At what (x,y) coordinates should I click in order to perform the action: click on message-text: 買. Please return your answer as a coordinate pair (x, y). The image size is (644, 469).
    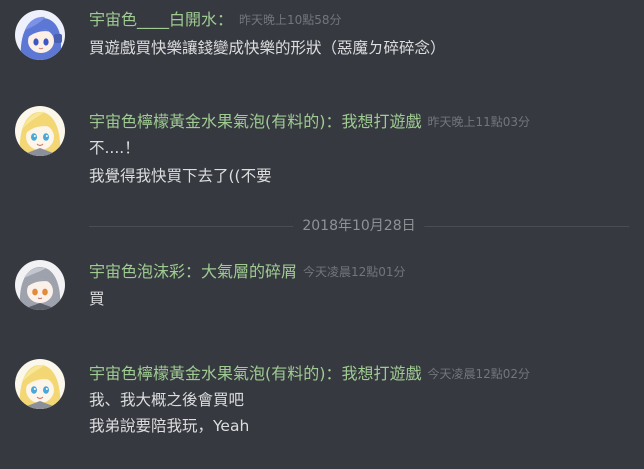
    Looking at the image, I should click on (97, 299).